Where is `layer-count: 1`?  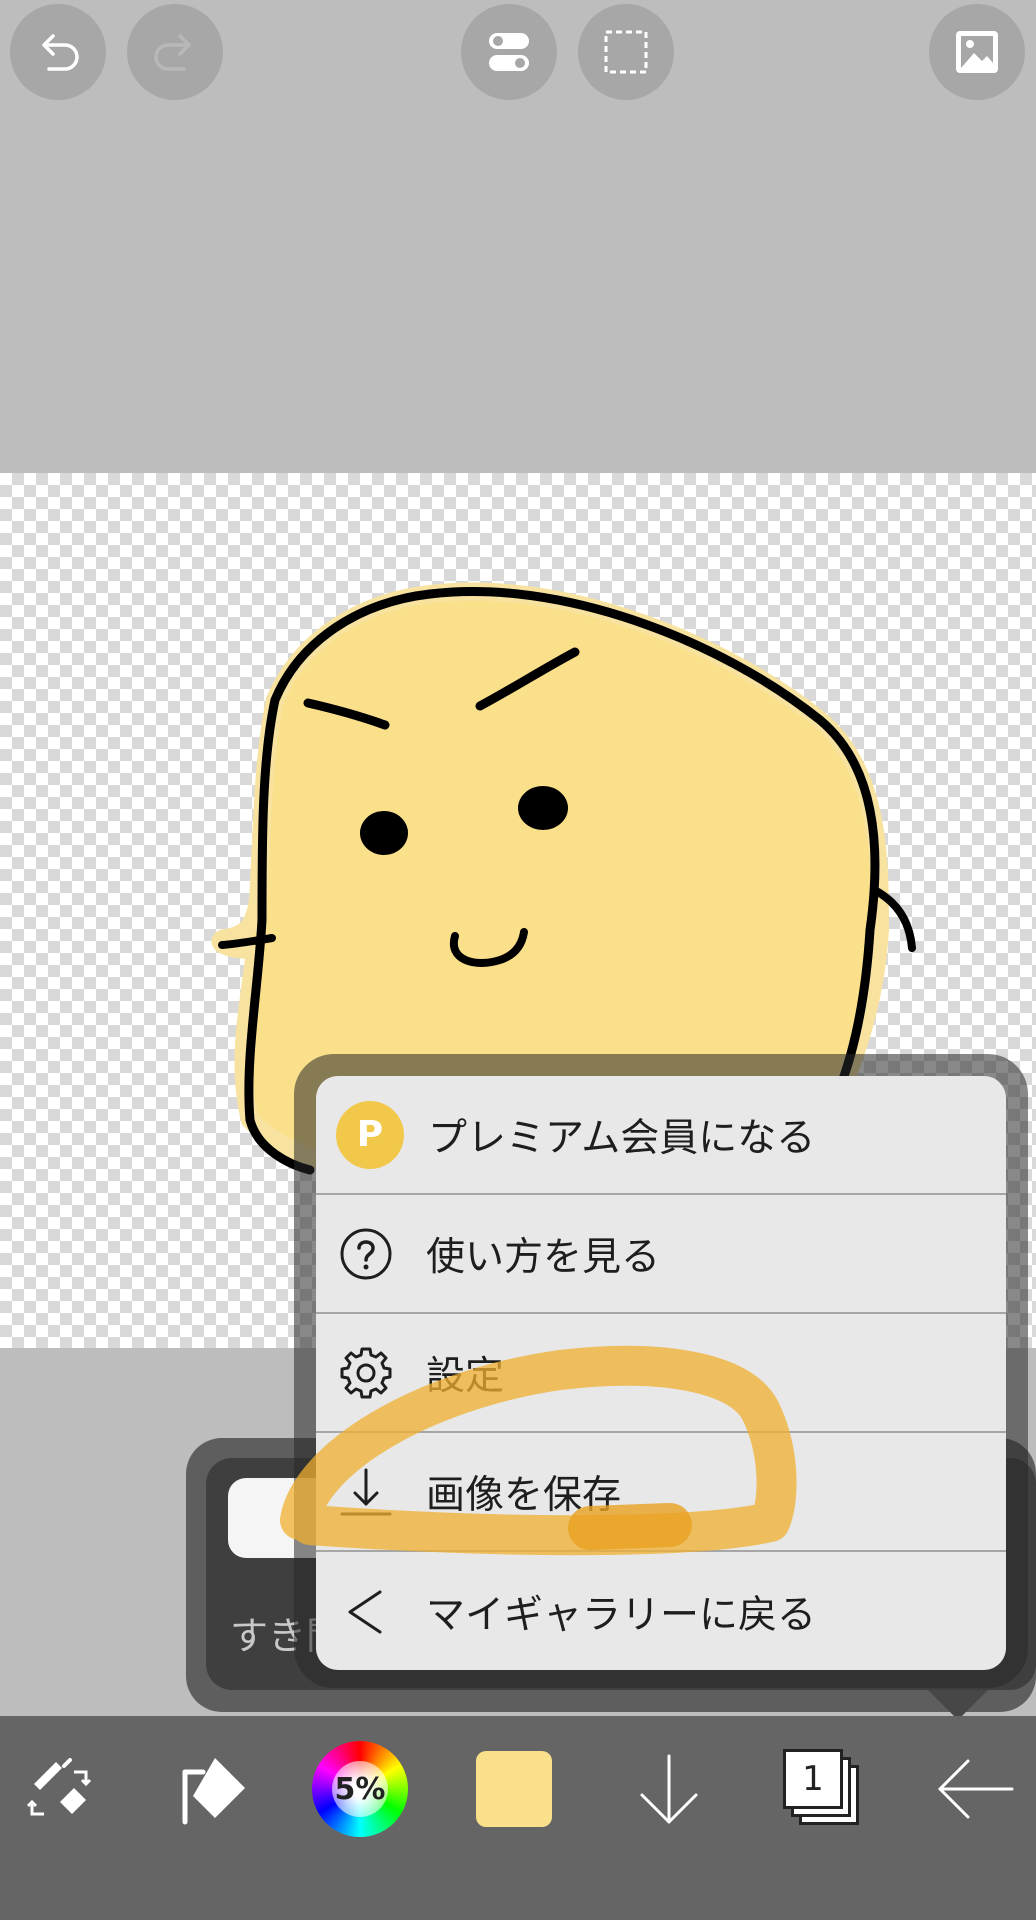
layer-count: 1 is located at coordinates (813, 1779).